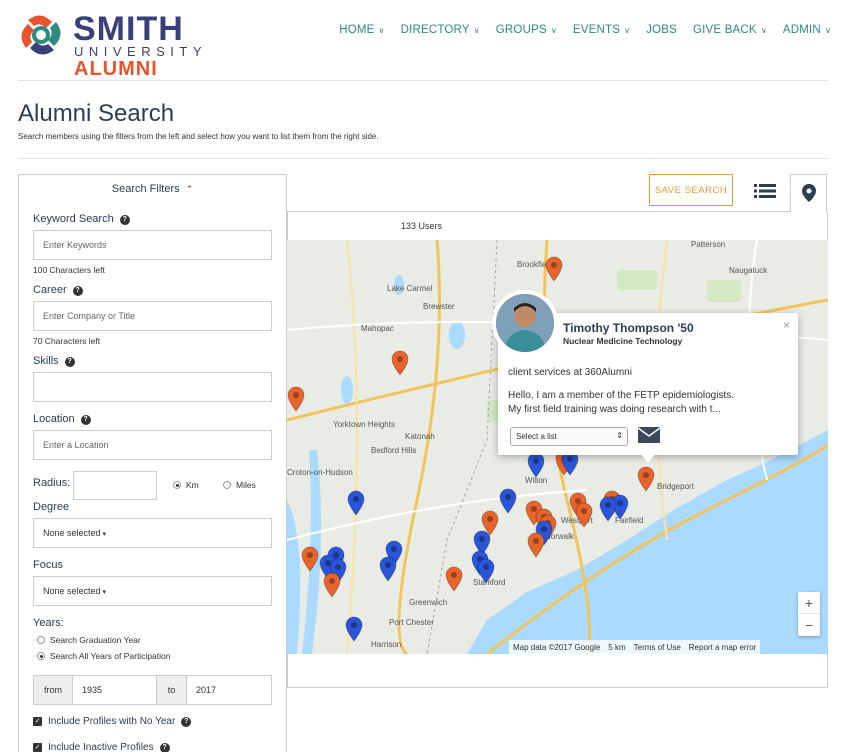 The image size is (855, 752). What do you see at coordinates (569, 436) in the screenshot?
I see `select-list-dropdown: Select a list ⇕` at bounding box center [569, 436].